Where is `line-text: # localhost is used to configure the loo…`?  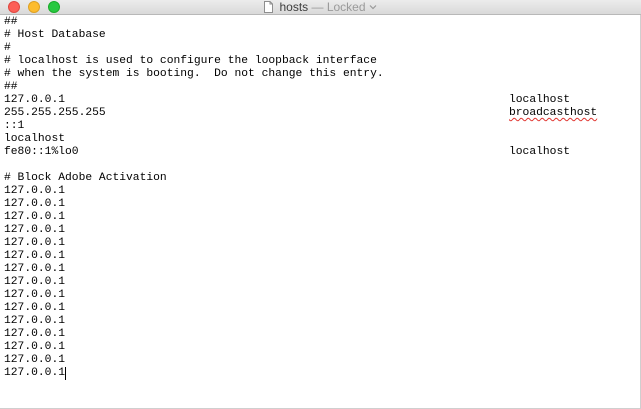 line-text: # localhost is used to configure the loo… is located at coordinates (190, 61).